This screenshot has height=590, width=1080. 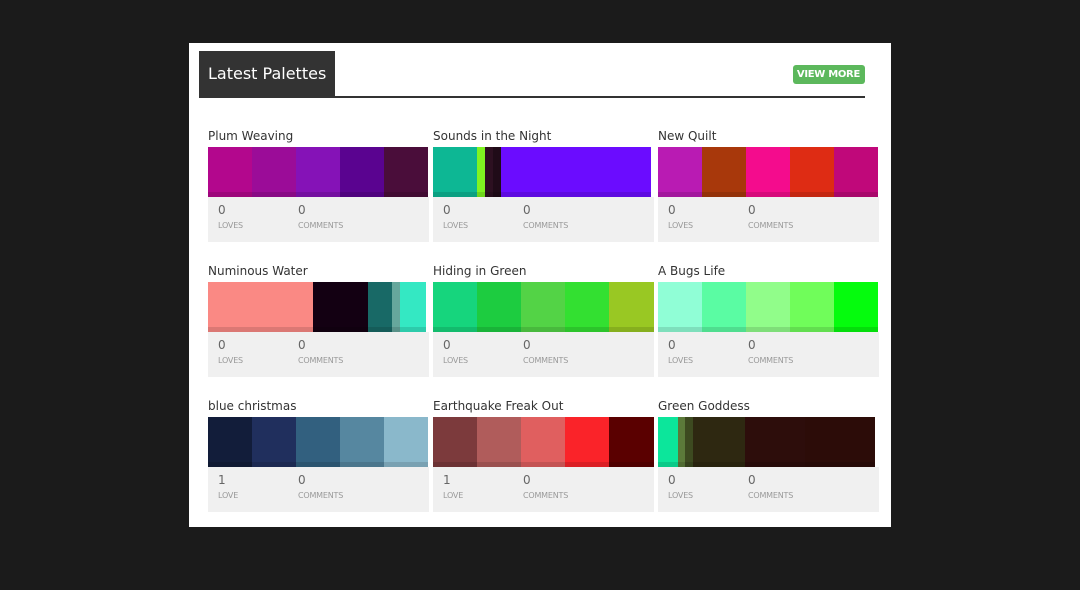 I want to click on palette-card: New Quilt 0 LOVES 0 COMMENTS, so click(x=768, y=187).